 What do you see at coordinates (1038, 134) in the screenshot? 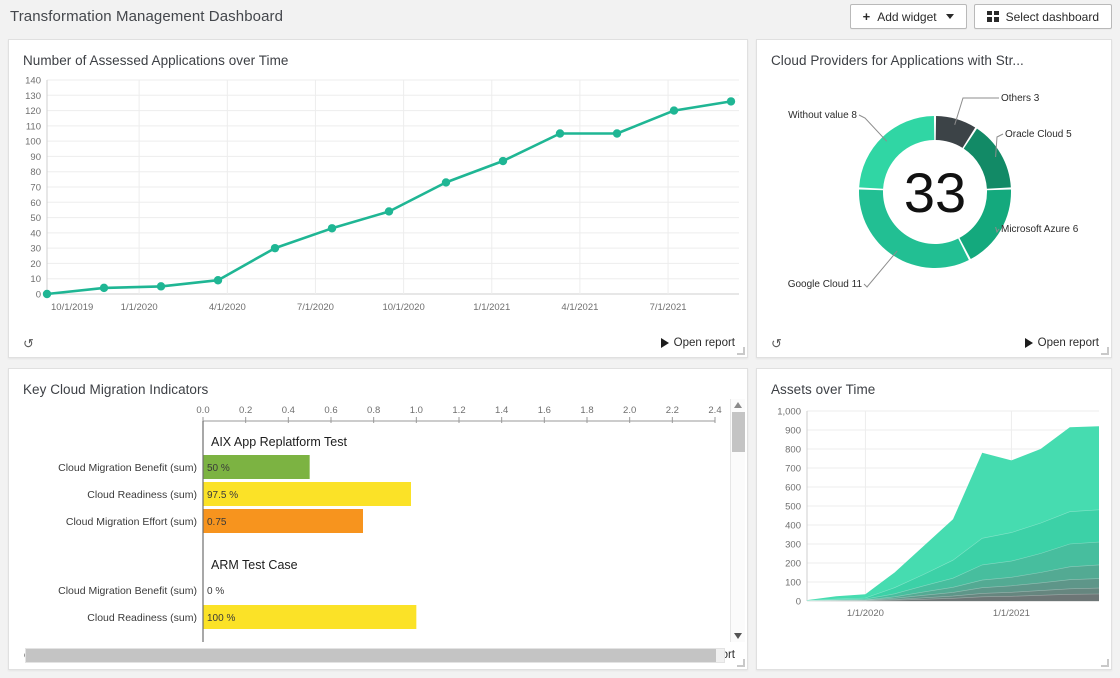
I see `donut-slice-label: Oracle Cloud 5` at bounding box center [1038, 134].